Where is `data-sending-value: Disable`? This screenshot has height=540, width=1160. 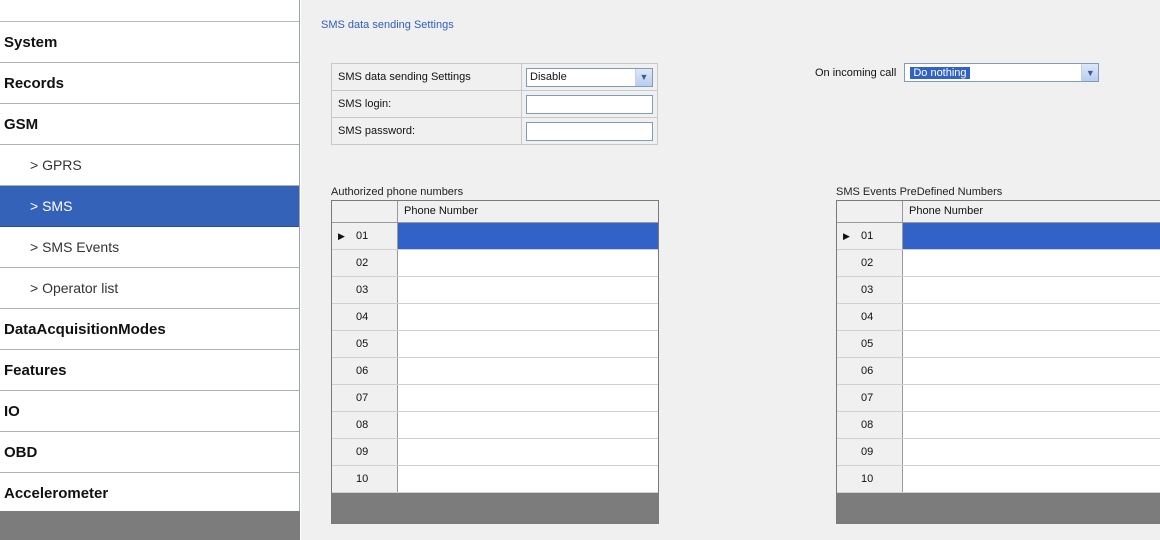
data-sending-value: Disable is located at coordinates (548, 77).